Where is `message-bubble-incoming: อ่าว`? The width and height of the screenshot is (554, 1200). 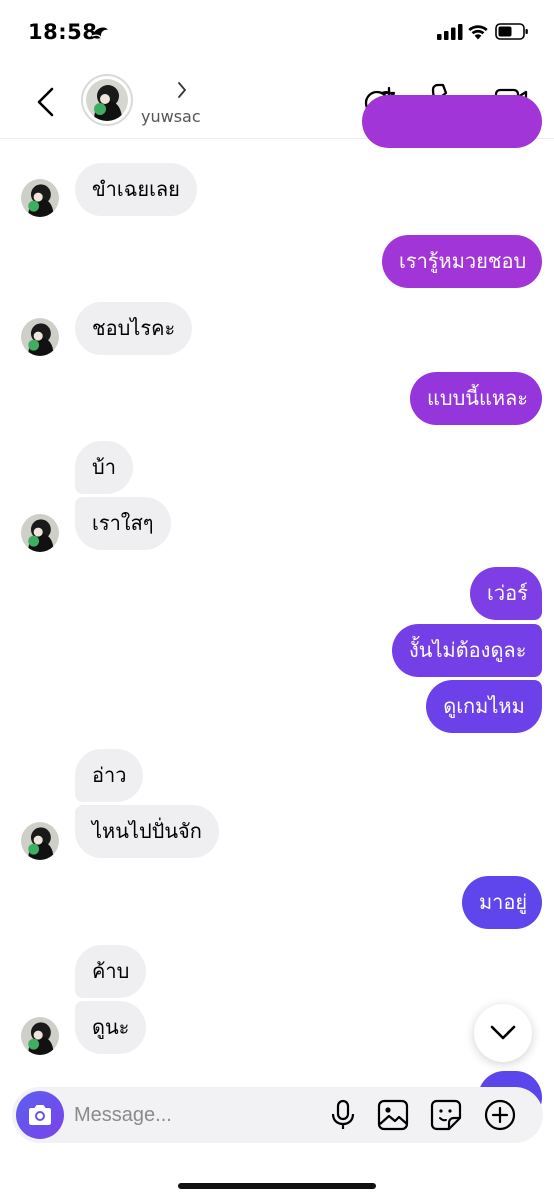
message-bubble-incoming: อ่าว is located at coordinates (109, 775).